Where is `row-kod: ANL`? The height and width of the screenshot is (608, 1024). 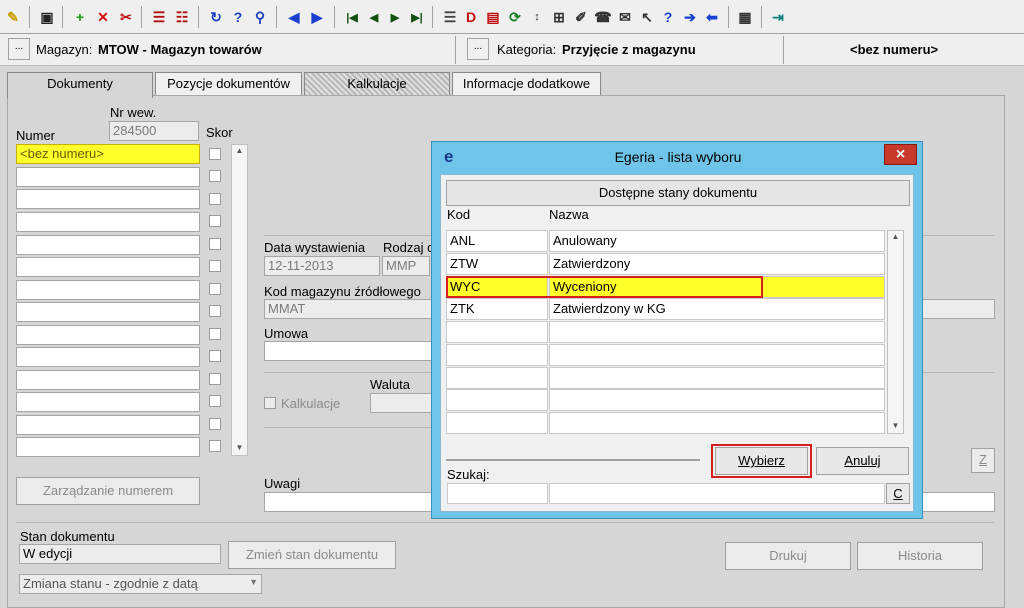
row-kod: ANL is located at coordinates (497, 241).